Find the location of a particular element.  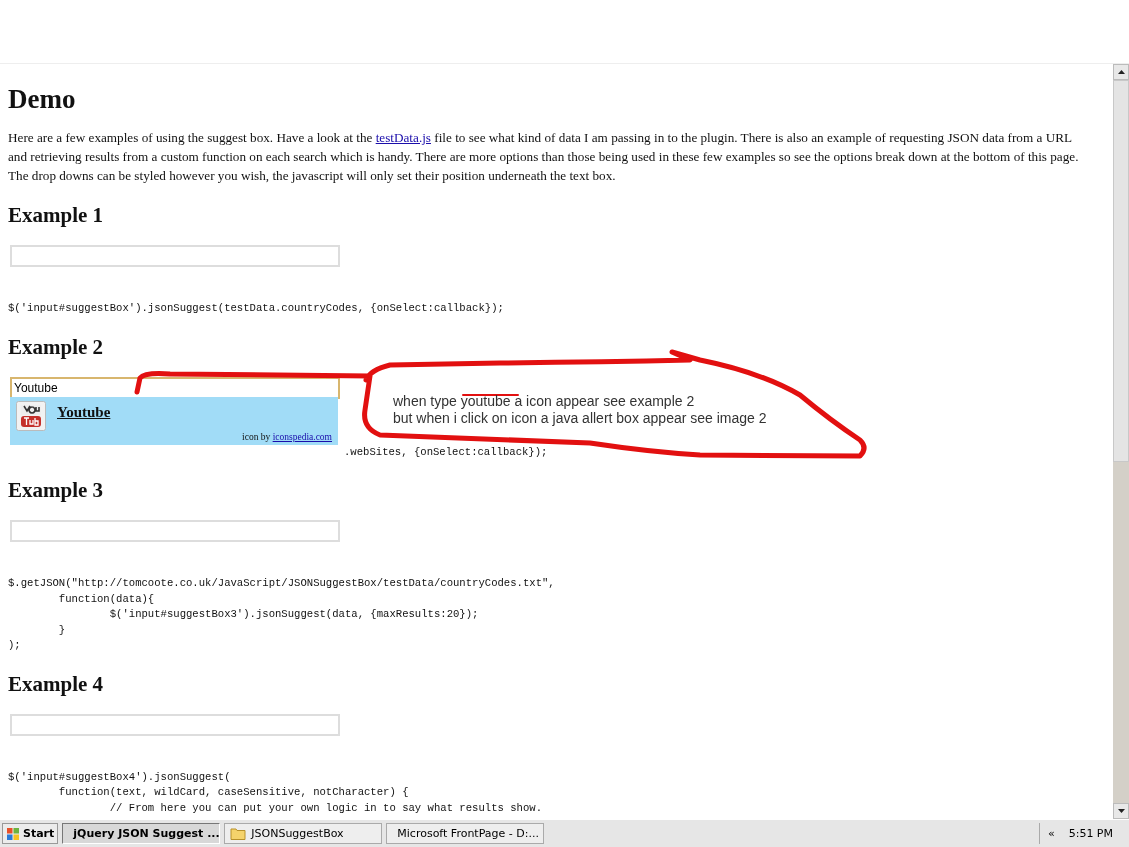

scroll-down-icon is located at coordinates (1121, 811).